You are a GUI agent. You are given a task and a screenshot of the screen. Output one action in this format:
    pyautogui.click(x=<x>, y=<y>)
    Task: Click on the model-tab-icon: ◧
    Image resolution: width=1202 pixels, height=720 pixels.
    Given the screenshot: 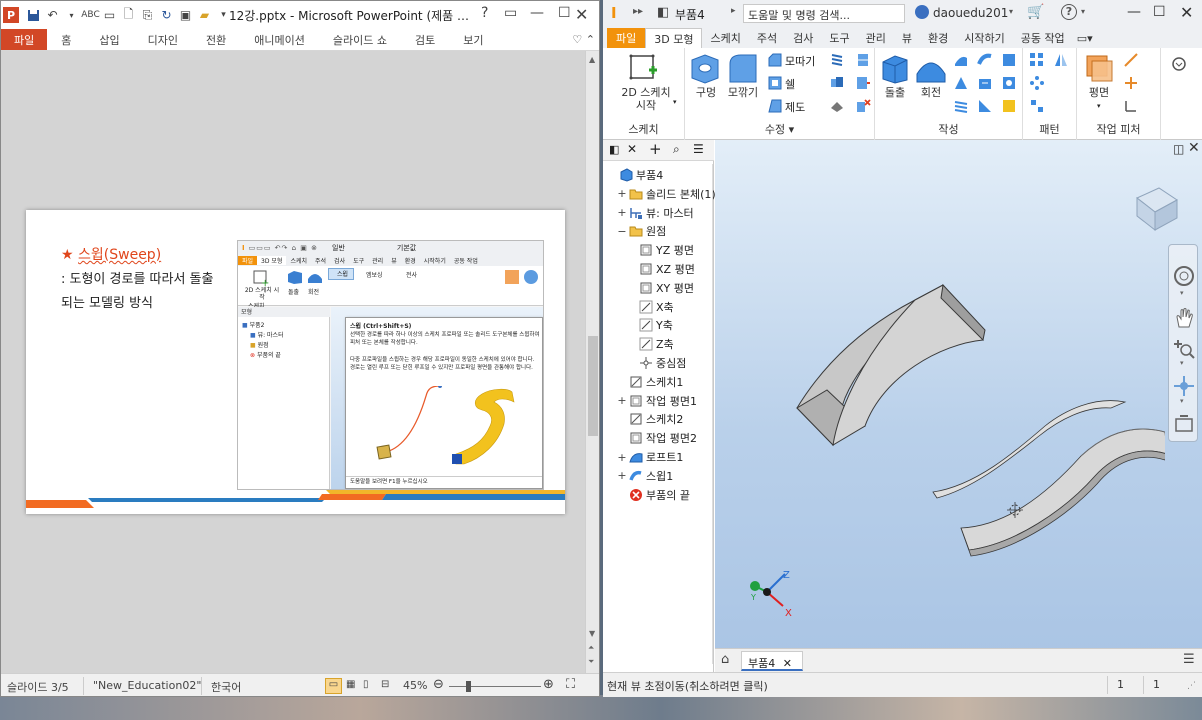 What is the action you would take?
    pyautogui.click(x=614, y=149)
    